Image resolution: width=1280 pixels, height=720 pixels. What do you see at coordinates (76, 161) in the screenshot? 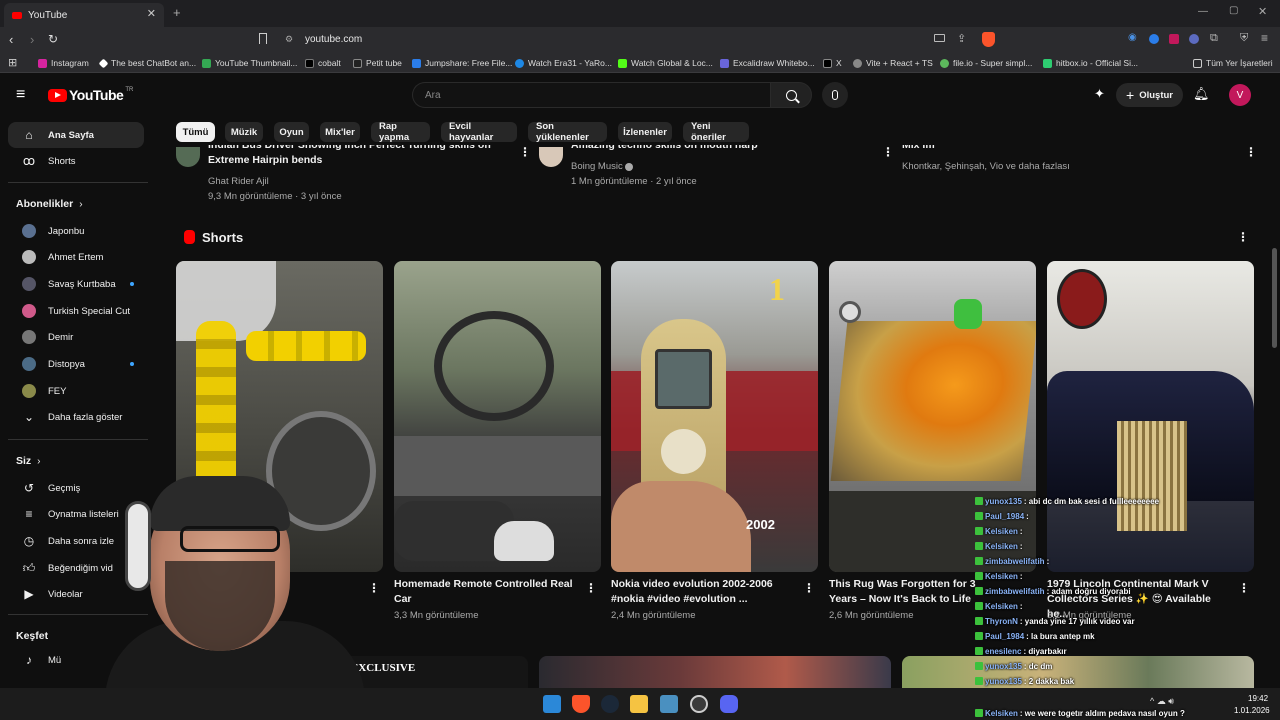
I see `sidebar-item-shorts: ꝏ Shorts` at bounding box center [76, 161].